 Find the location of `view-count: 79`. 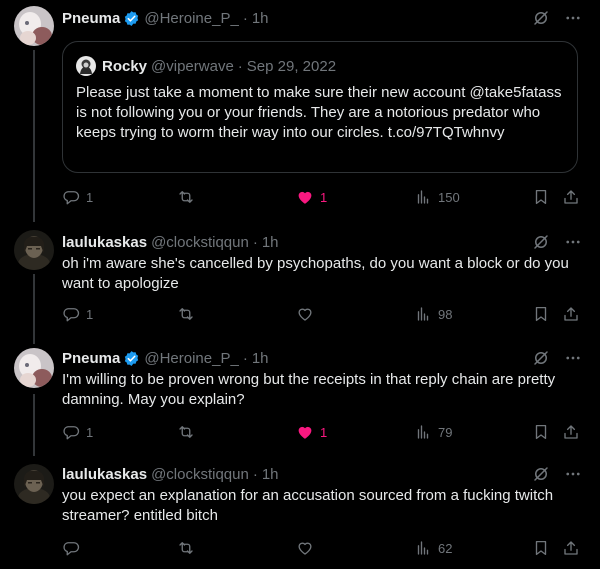

view-count: 79 is located at coordinates (445, 432).